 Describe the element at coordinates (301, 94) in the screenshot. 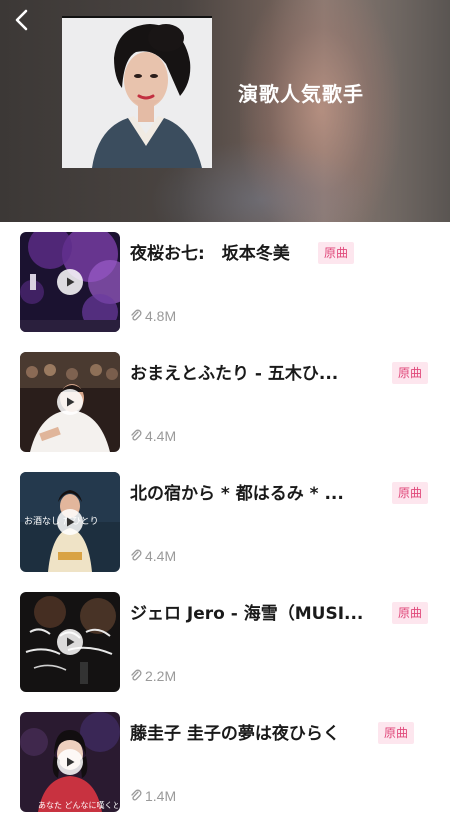

I see `playlist-title: 演歌人気歌手` at that location.